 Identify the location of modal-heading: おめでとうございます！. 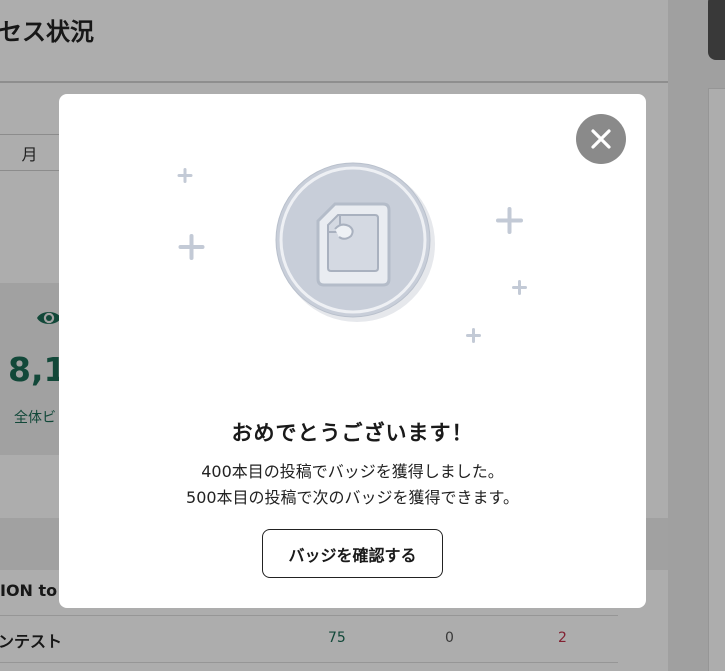
(352, 433).